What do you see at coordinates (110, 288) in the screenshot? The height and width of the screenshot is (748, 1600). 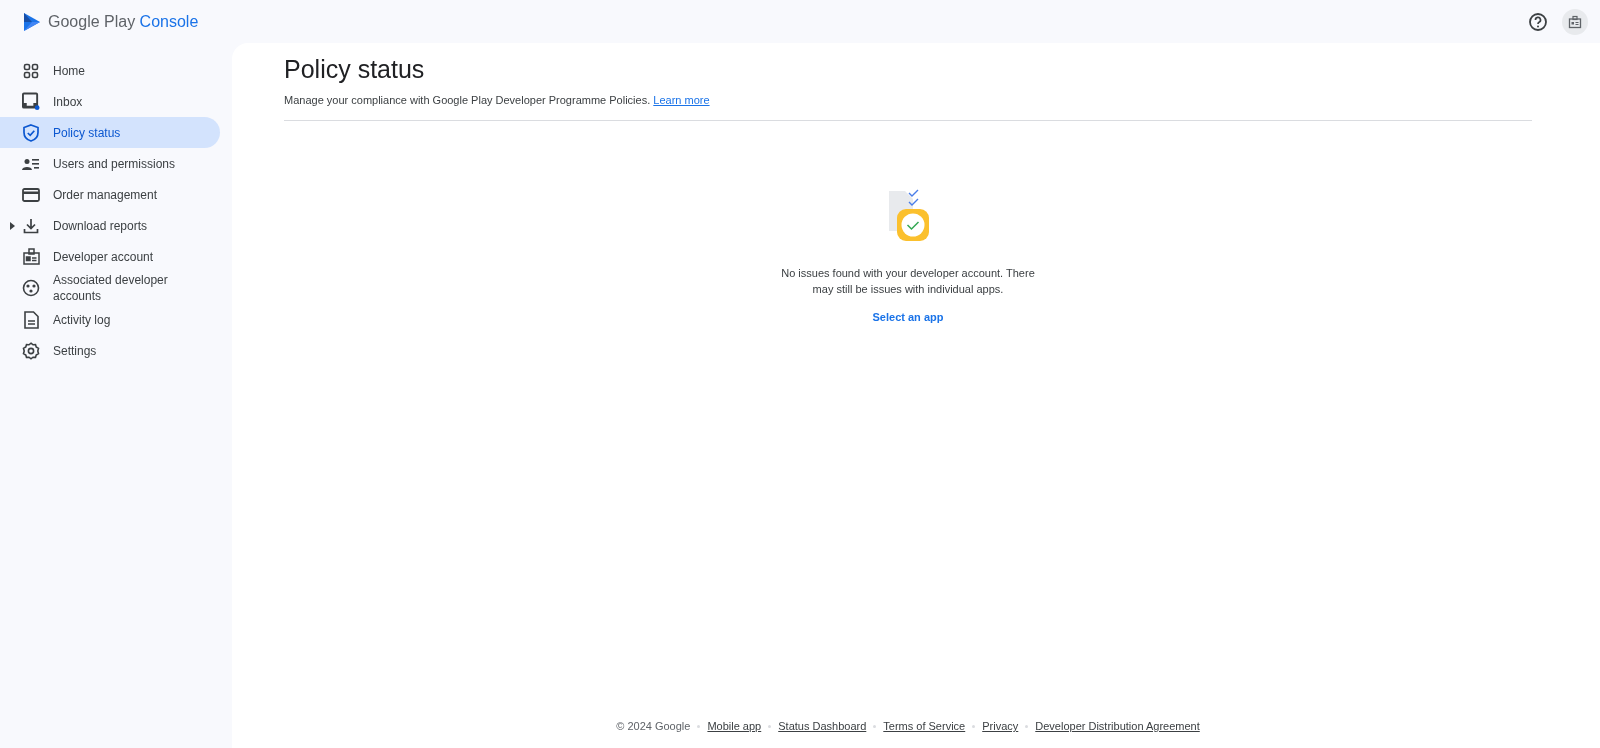 I see `sidebar-item: Associated developer accounts` at bounding box center [110, 288].